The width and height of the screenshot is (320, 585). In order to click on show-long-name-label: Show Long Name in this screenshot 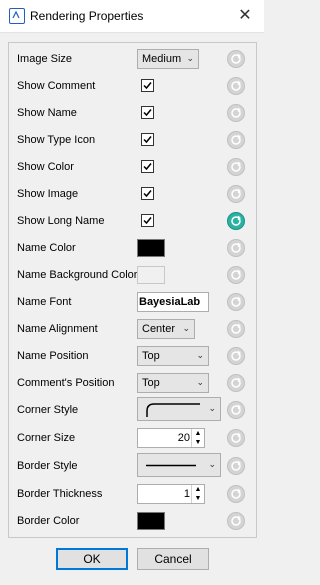, I will do `click(61, 221)`.